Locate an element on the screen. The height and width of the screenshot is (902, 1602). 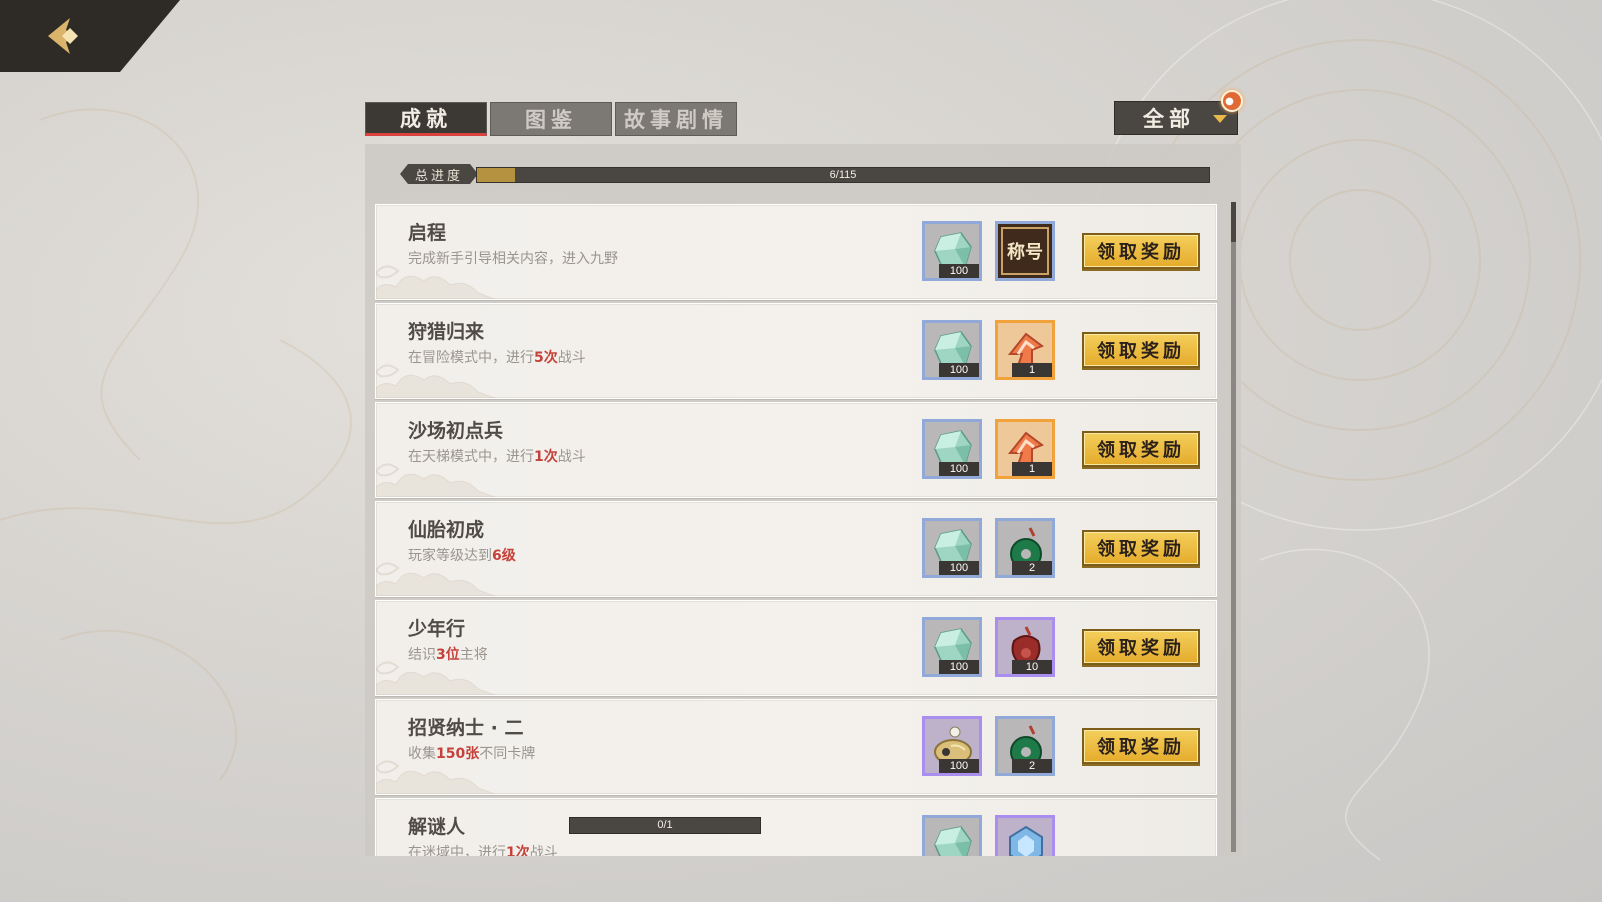
achievement-description: 在冒险模式中，进行5次战斗 is located at coordinates (497, 357).